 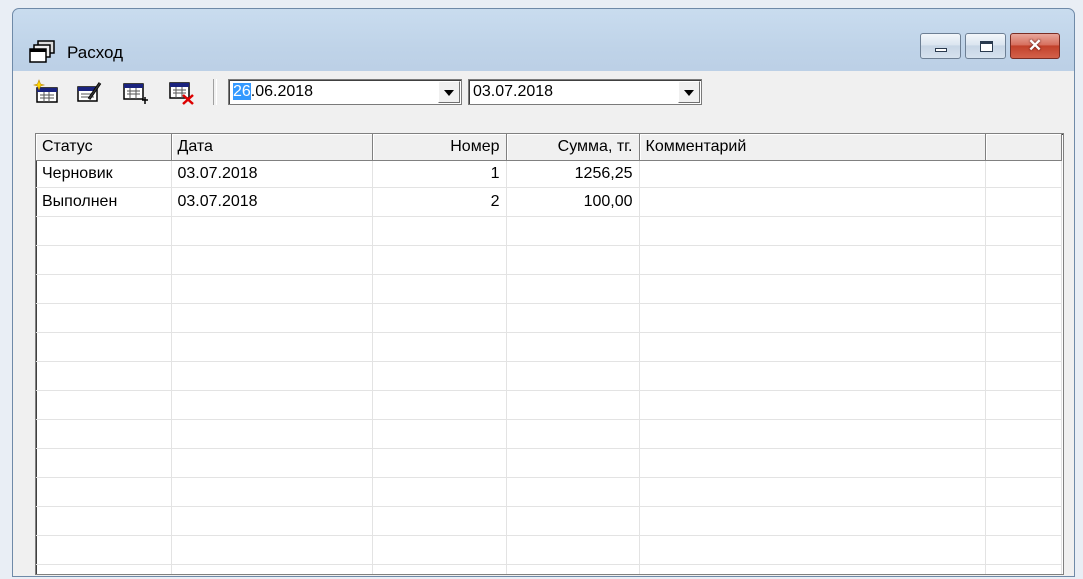 What do you see at coordinates (689, 92) in the screenshot?
I see `date-to-dropdown-arrow-icon` at bounding box center [689, 92].